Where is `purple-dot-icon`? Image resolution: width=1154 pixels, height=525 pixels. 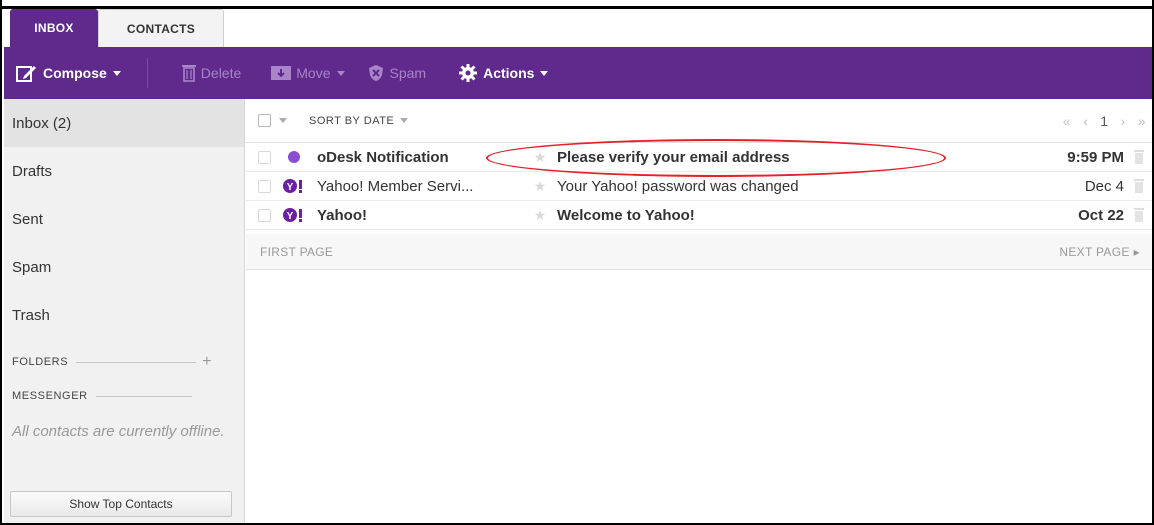 purple-dot-icon is located at coordinates (294, 157).